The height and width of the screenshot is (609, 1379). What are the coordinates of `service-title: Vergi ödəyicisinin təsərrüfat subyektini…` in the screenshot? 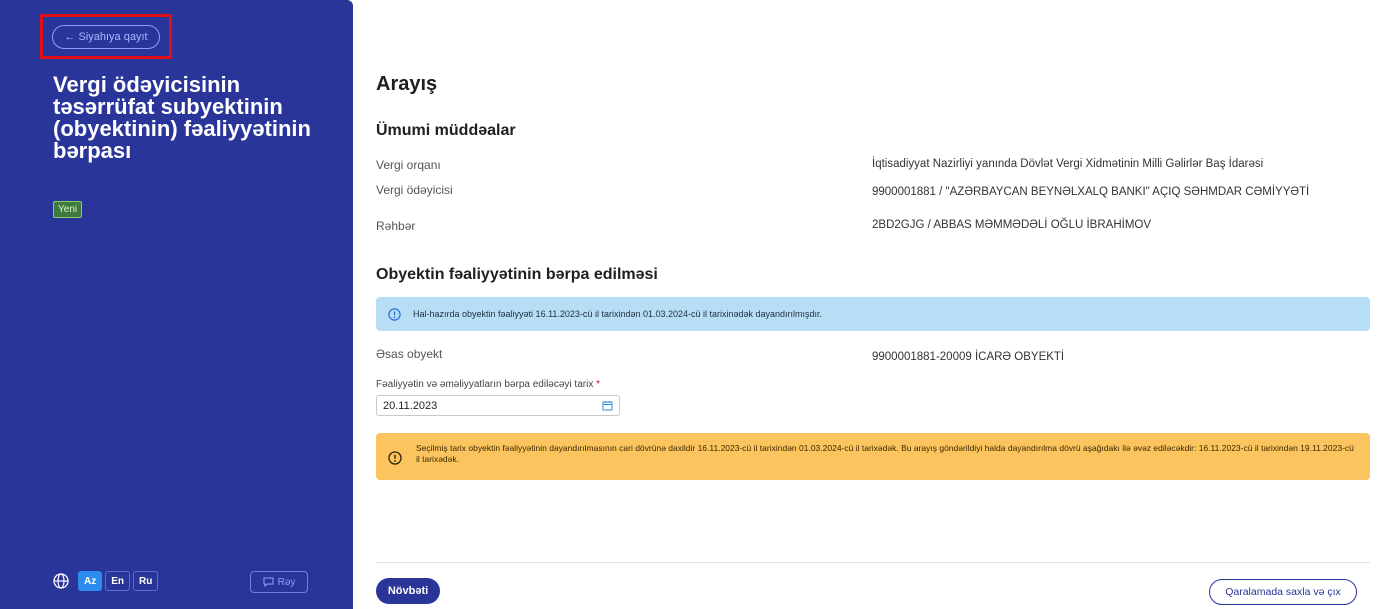 It's located at (182, 117).